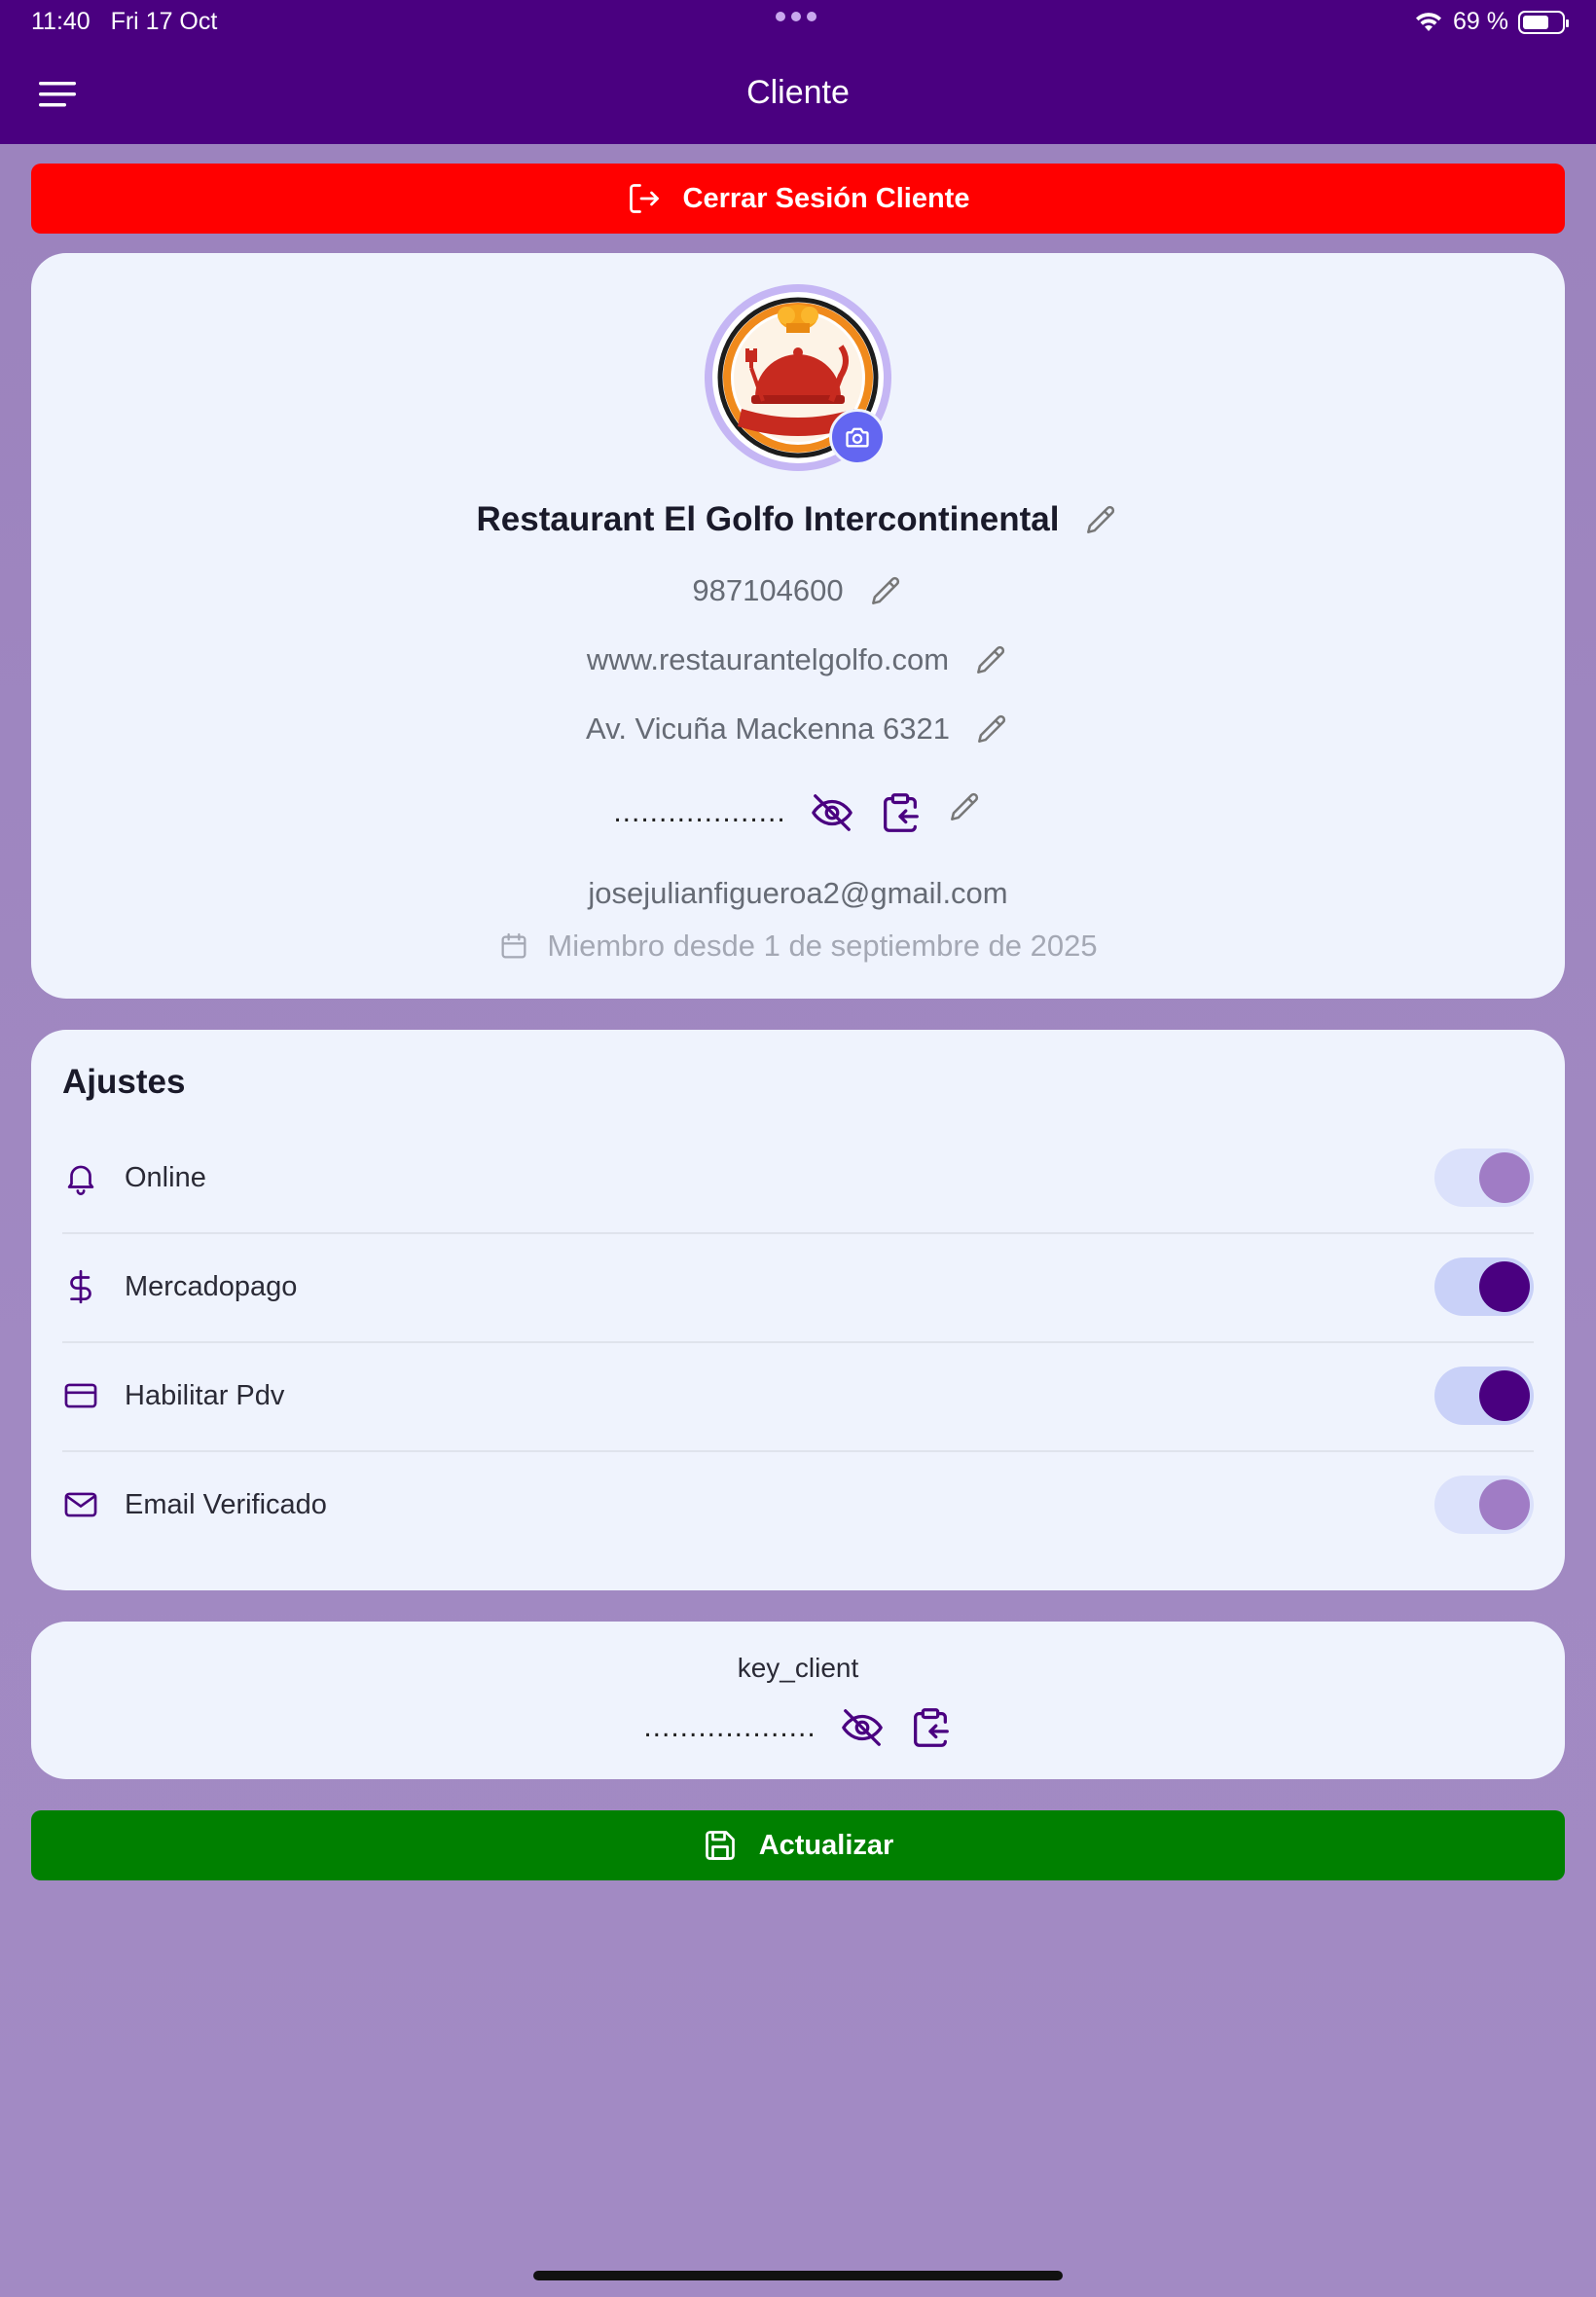  Describe the element at coordinates (164, 21) in the screenshot. I see `status-date: Fri 17 Oct` at that location.